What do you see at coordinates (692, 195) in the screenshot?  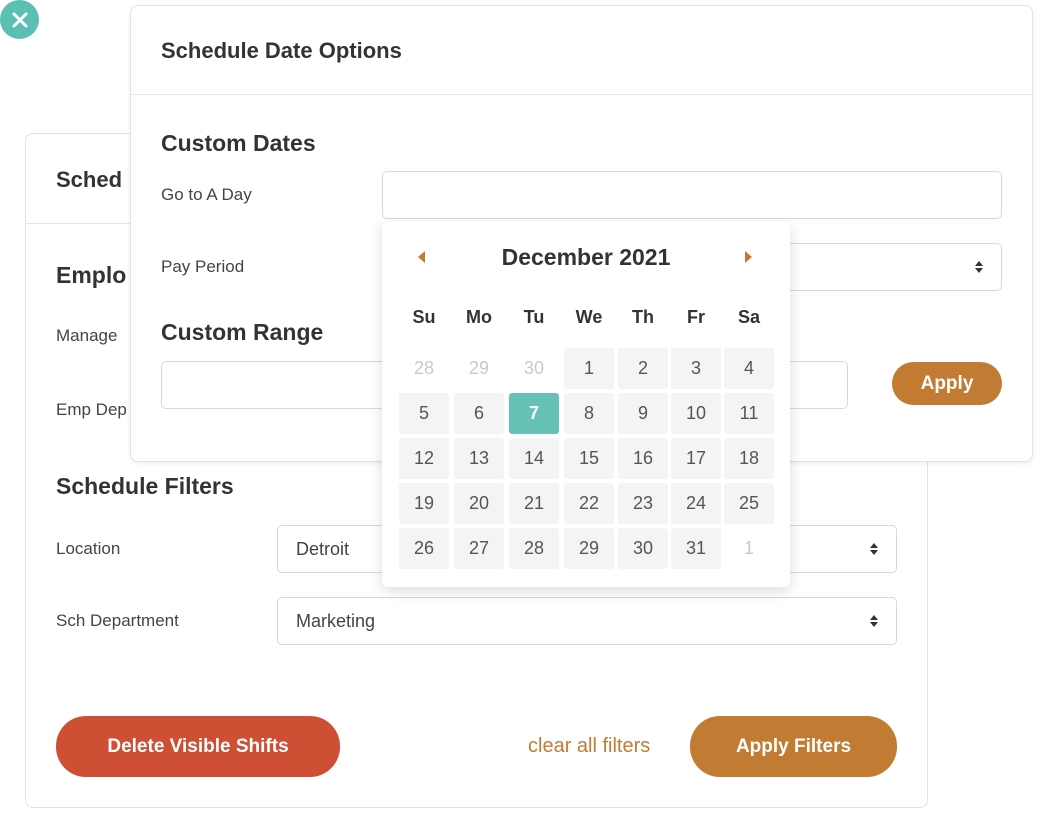 I see `go-to-day-input` at bounding box center [692, 195].